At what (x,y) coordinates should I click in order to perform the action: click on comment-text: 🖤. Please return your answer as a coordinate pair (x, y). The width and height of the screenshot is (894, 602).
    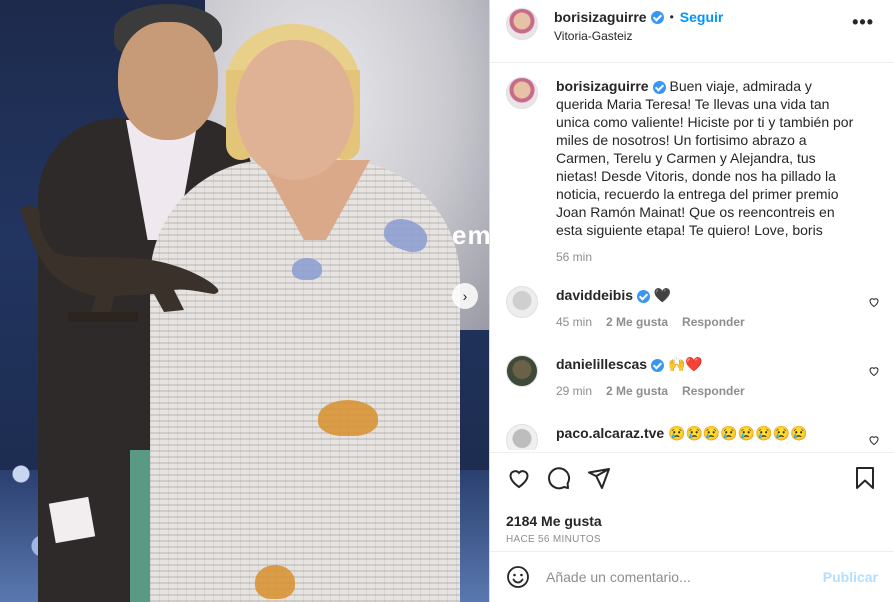
    Looking at the image, I should click on (662, 295).